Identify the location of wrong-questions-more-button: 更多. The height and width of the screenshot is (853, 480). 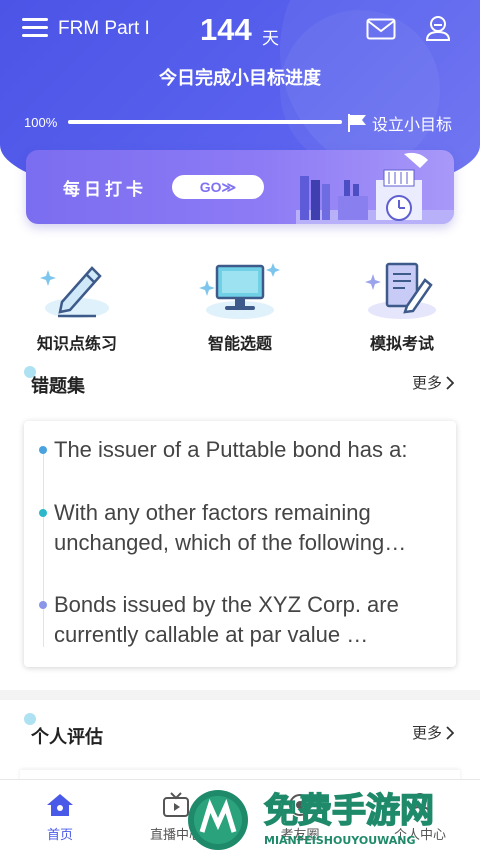
(433, 382).